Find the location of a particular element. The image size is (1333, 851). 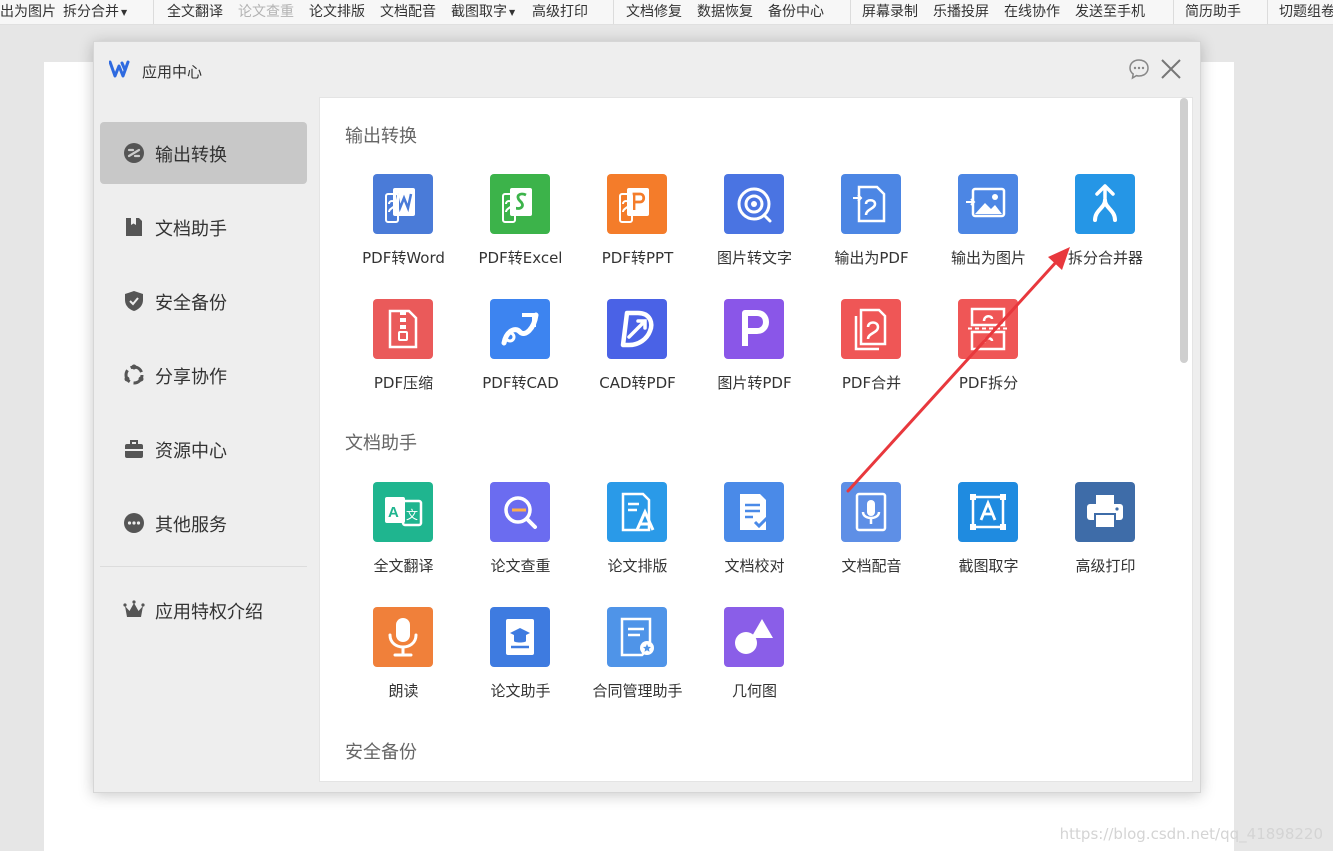

app-pdf-merge: PDF合并 is located at coordinates (871, 354).